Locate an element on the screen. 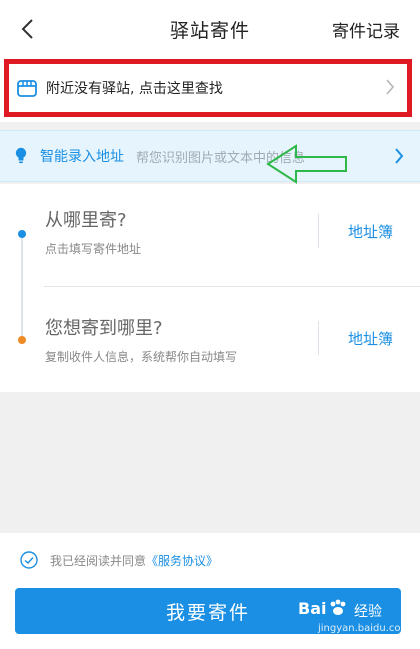  checkbox-icon is located at coordinates (29, 560).